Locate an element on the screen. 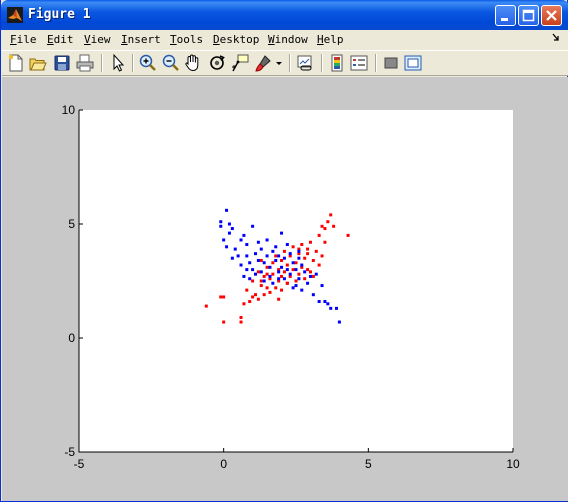 The height and width of the screenshot is (502, 568). zoom-out-icon is located at coordinates (170, 62).